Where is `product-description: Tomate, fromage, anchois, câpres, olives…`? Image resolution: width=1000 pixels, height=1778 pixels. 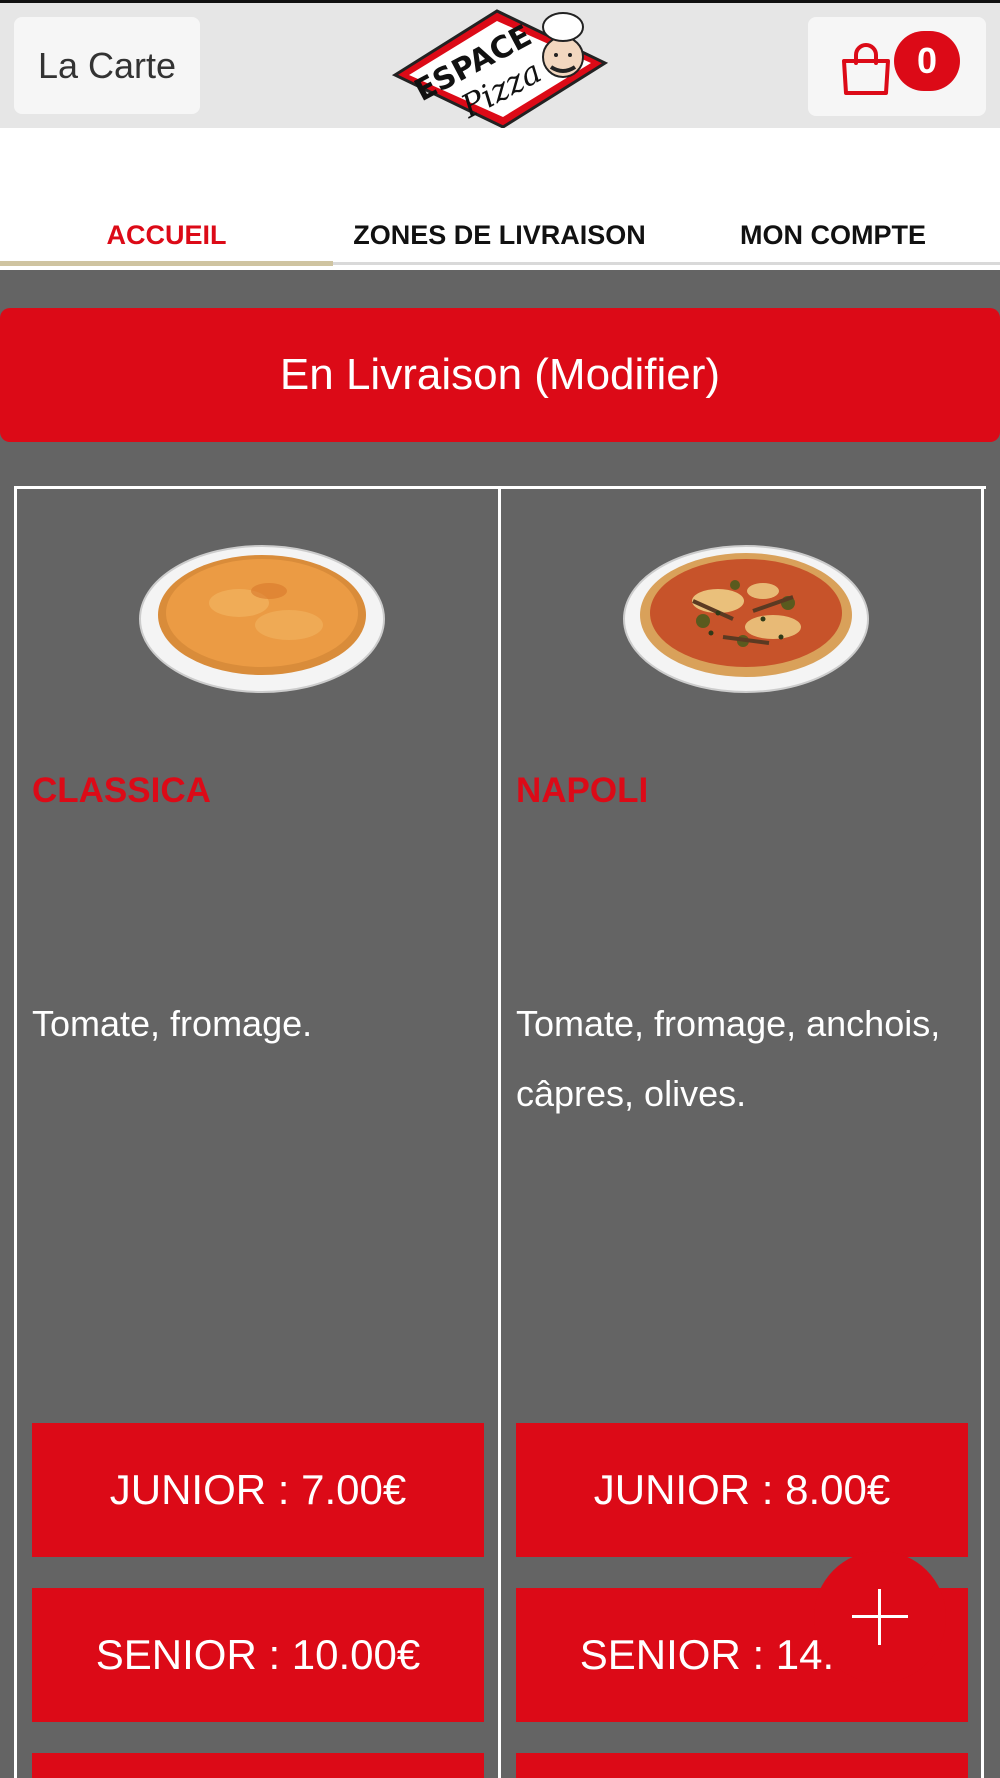
product-description: Tomate, fromage, anchois, câpres, olives… is located at coordinates (728, 1058).